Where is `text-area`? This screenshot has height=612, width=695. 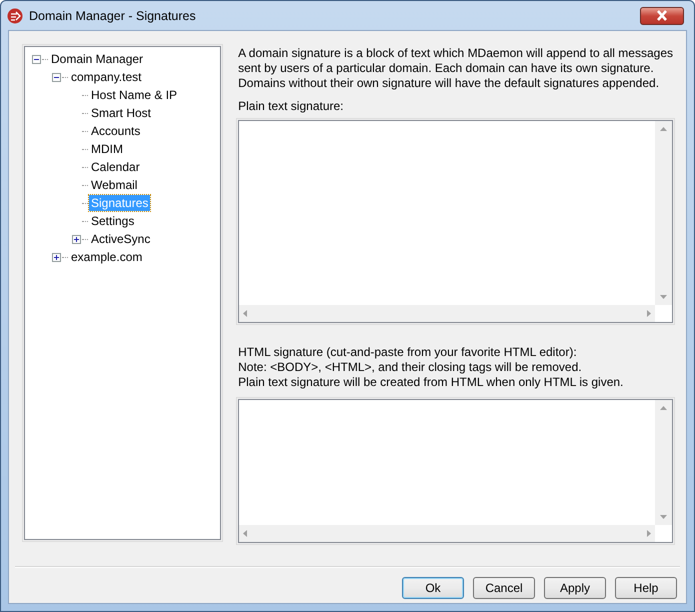
text-area is located at coordinates (455, 471).